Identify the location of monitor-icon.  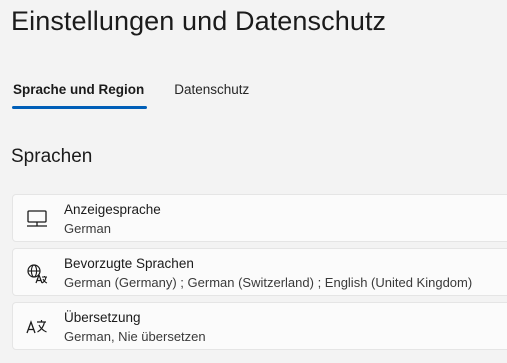
(36, 219).